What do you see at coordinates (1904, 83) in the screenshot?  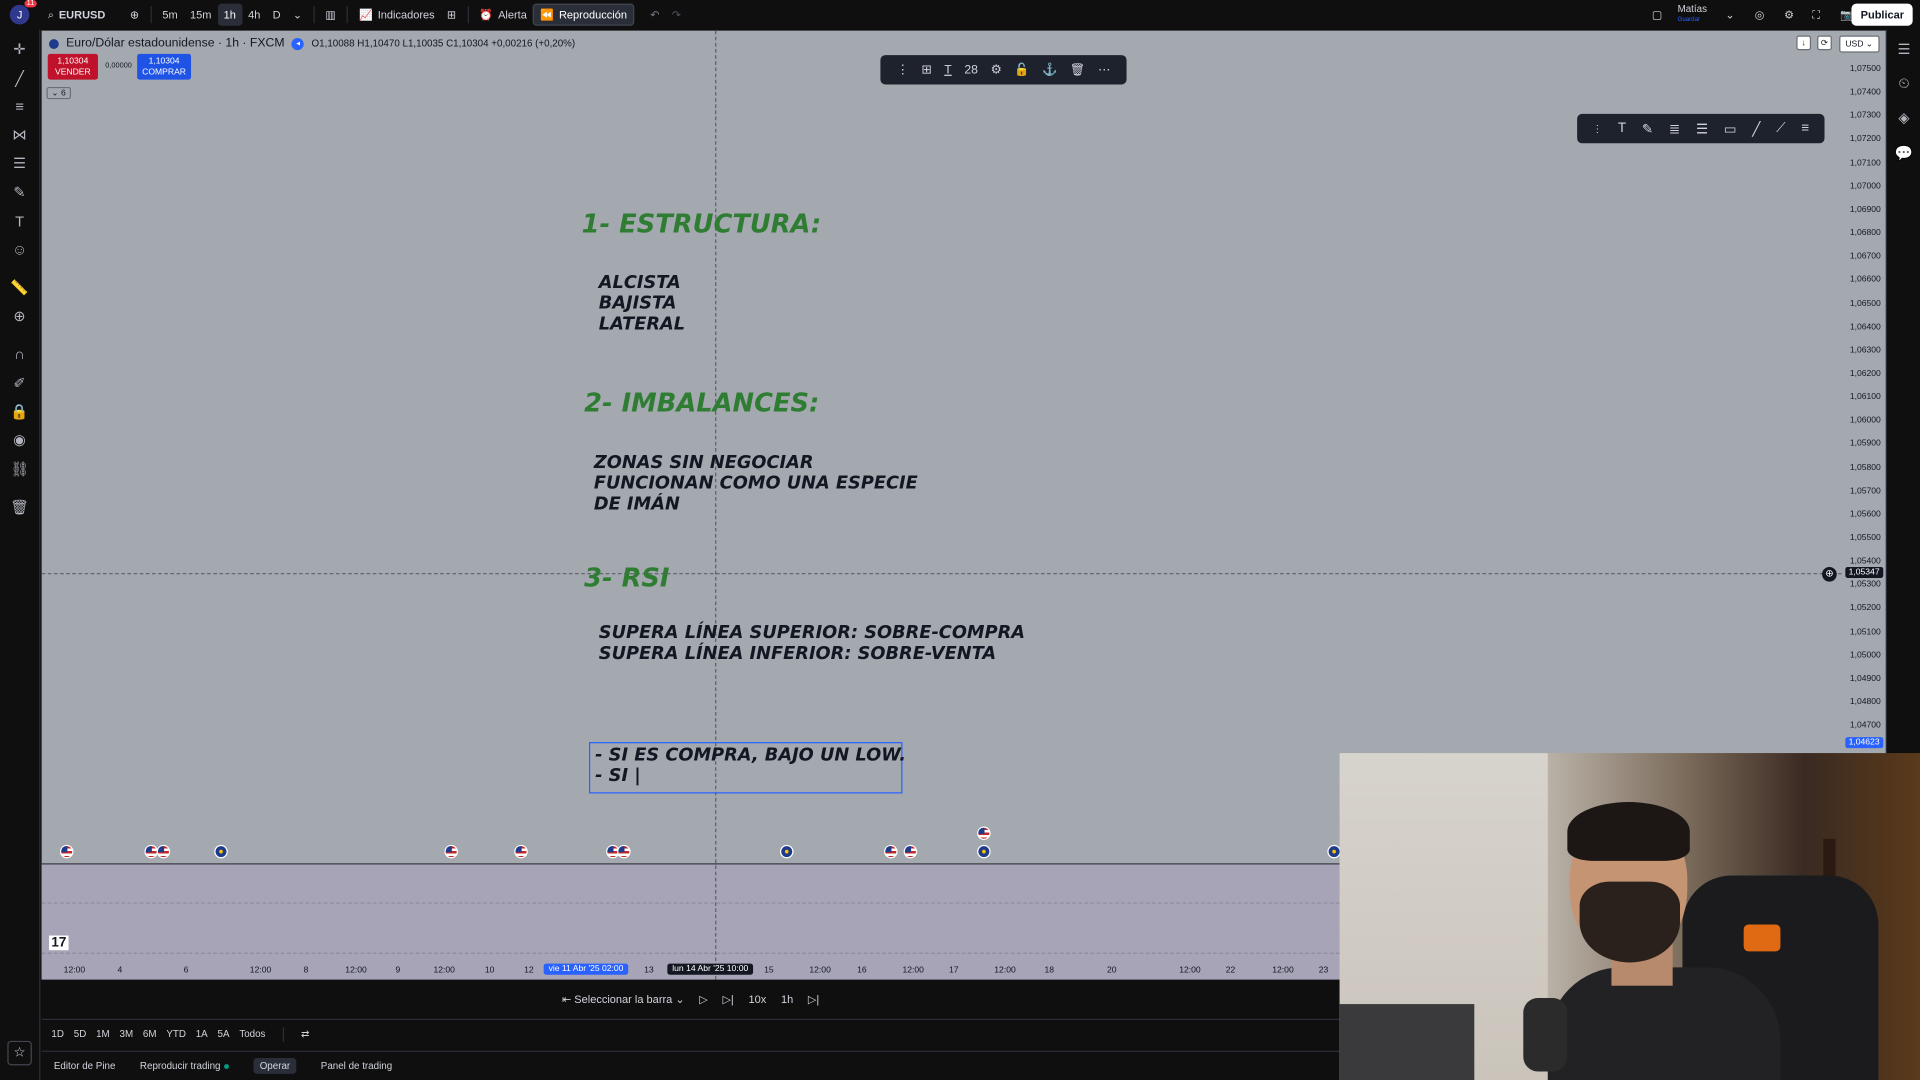 I see `alerts-clock-icon: ⏲` at bounding box center [1904, 83].